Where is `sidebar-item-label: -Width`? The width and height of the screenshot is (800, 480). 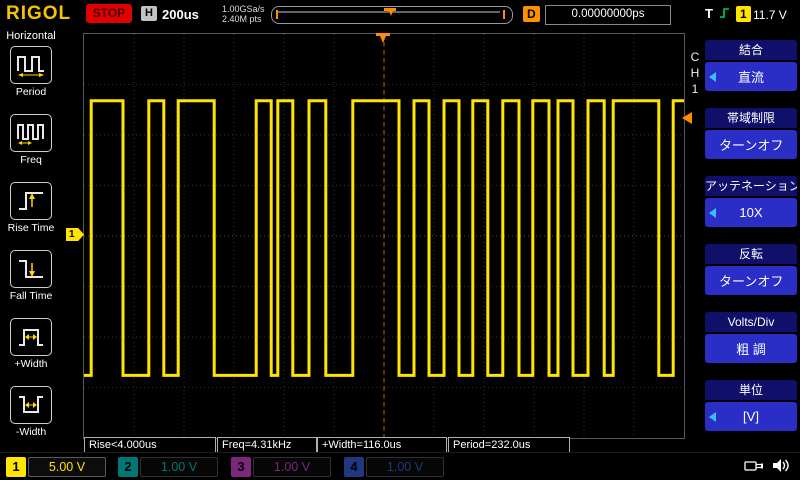
sidebar-item-label: -Width is located at coordinates (31, 432).